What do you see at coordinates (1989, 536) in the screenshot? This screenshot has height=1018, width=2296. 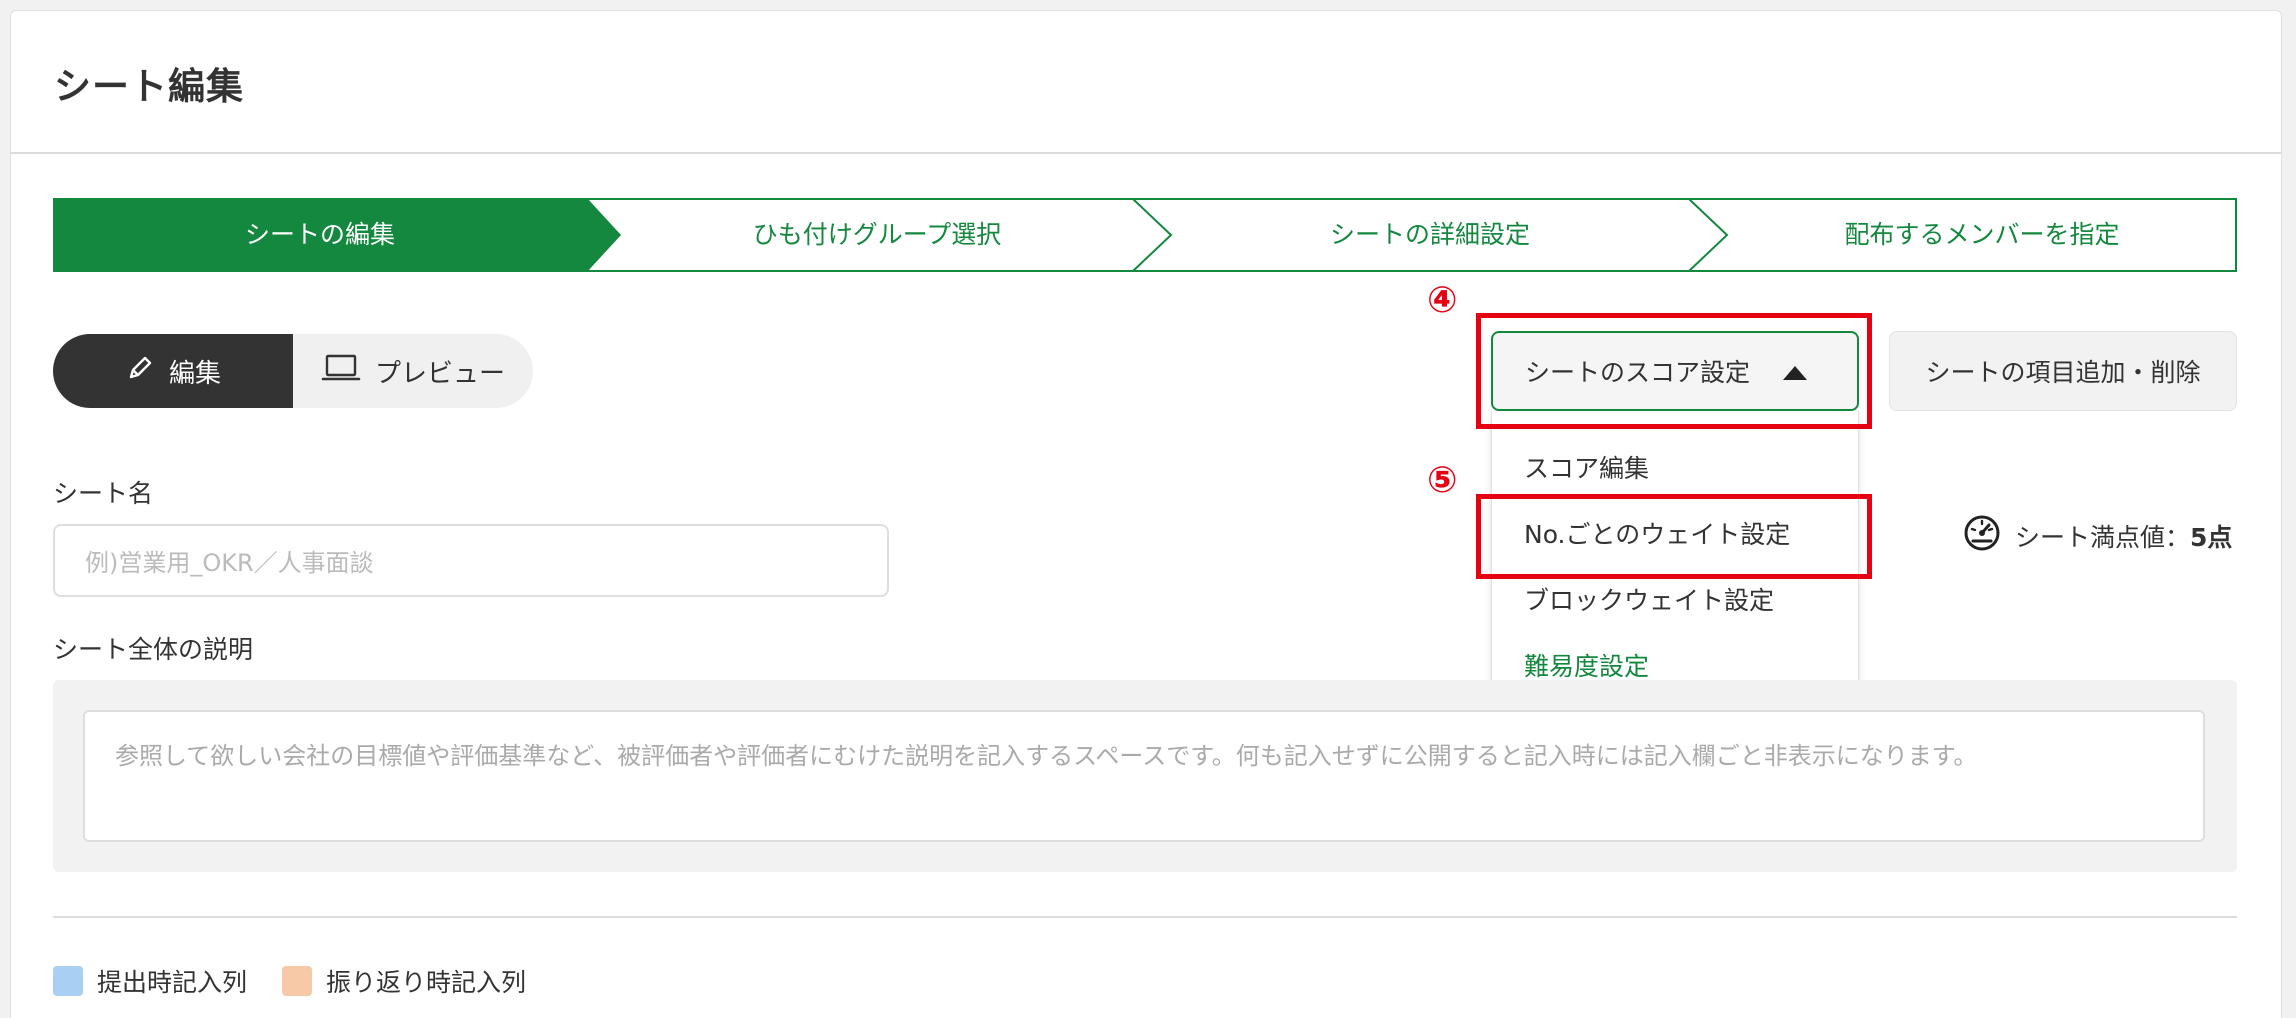 I see `gauge-icon` at bounding box center [1989, 536].